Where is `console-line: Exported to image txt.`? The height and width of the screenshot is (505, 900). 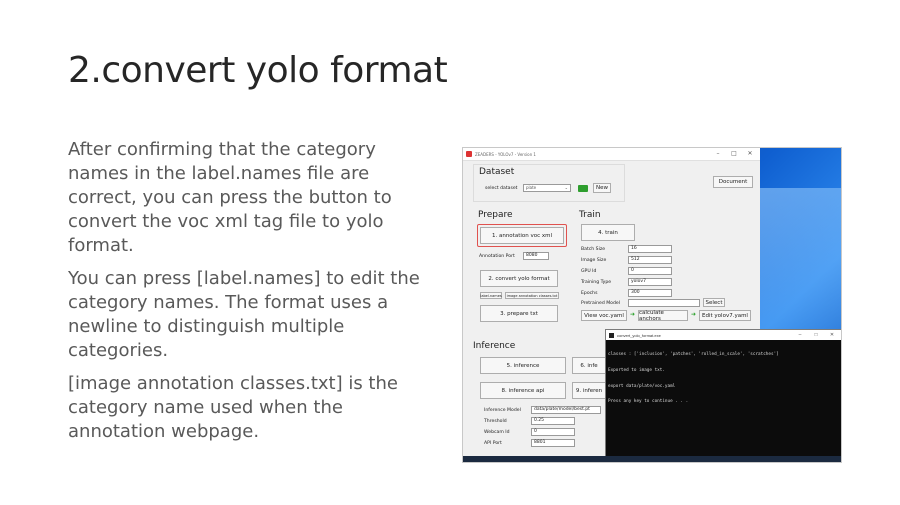
console-line: Exported to image txt. is located at coordinates (636, 371).